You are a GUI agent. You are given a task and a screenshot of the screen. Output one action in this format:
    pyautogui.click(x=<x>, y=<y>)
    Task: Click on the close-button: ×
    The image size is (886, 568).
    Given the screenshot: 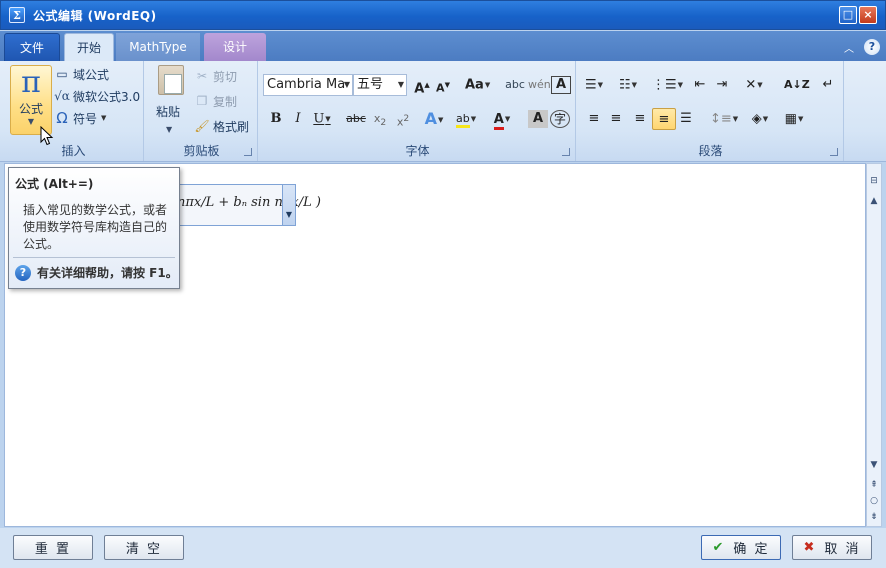 What is the action you would take?
    pyautogui.click(x=868, y=15)
    